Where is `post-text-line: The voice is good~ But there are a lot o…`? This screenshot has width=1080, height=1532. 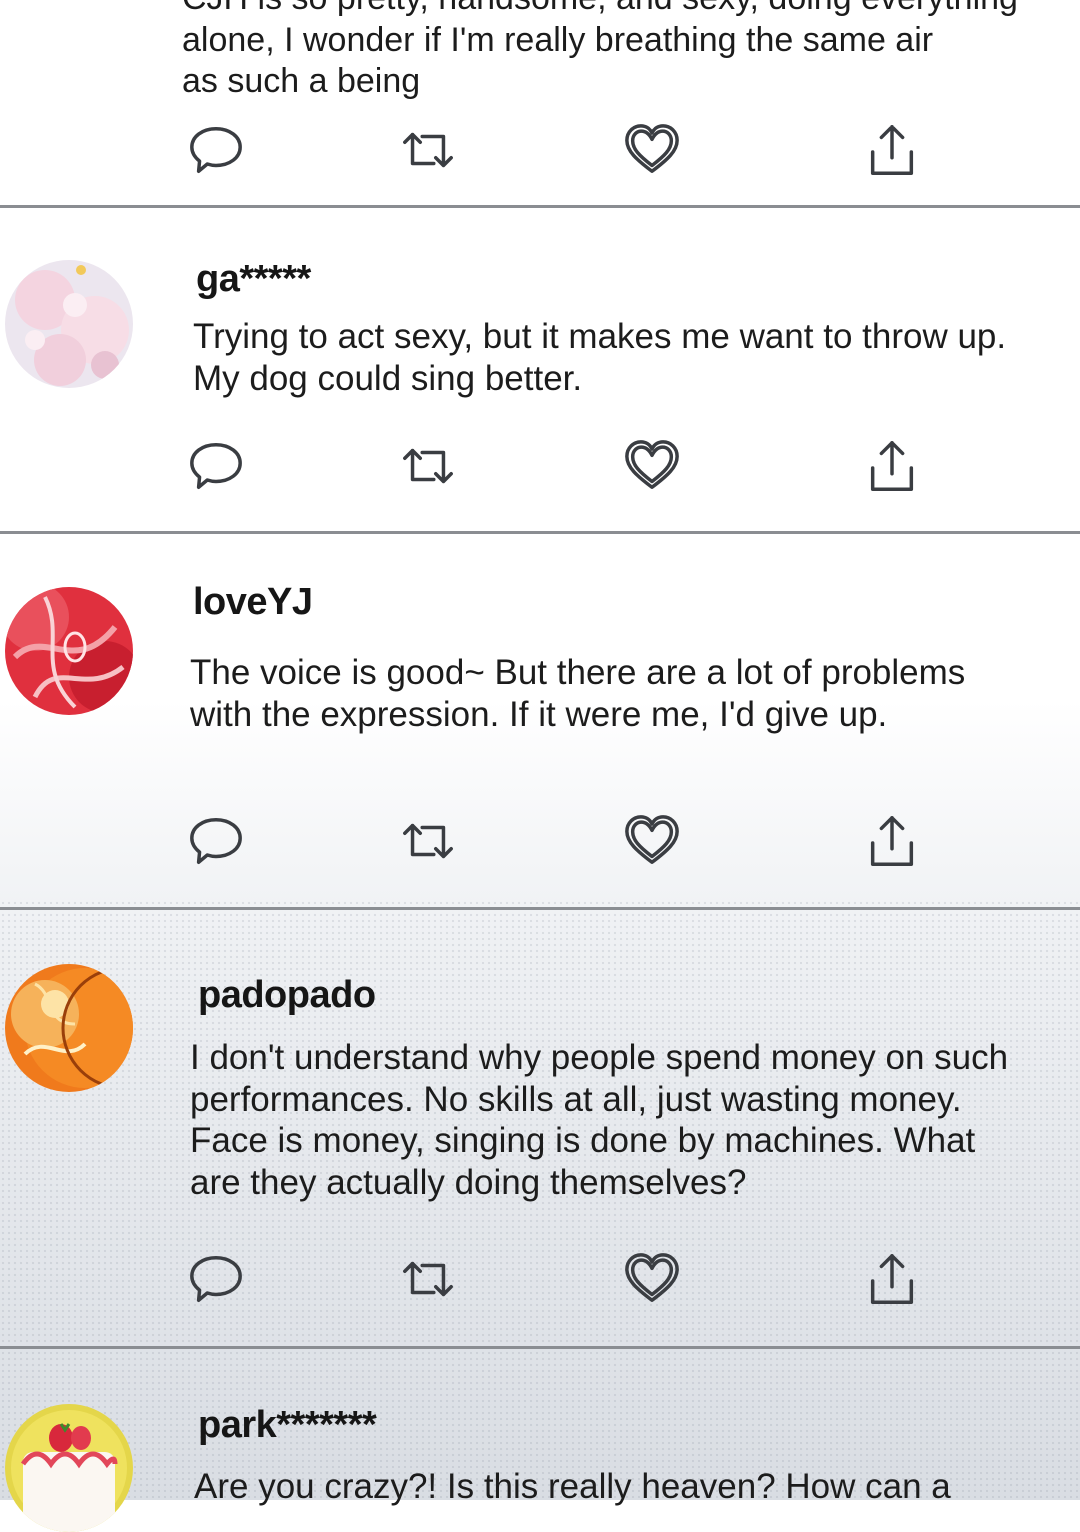
post-text-line: The voice is good~ But there are a lot o… is located at coordinates (578, 672).